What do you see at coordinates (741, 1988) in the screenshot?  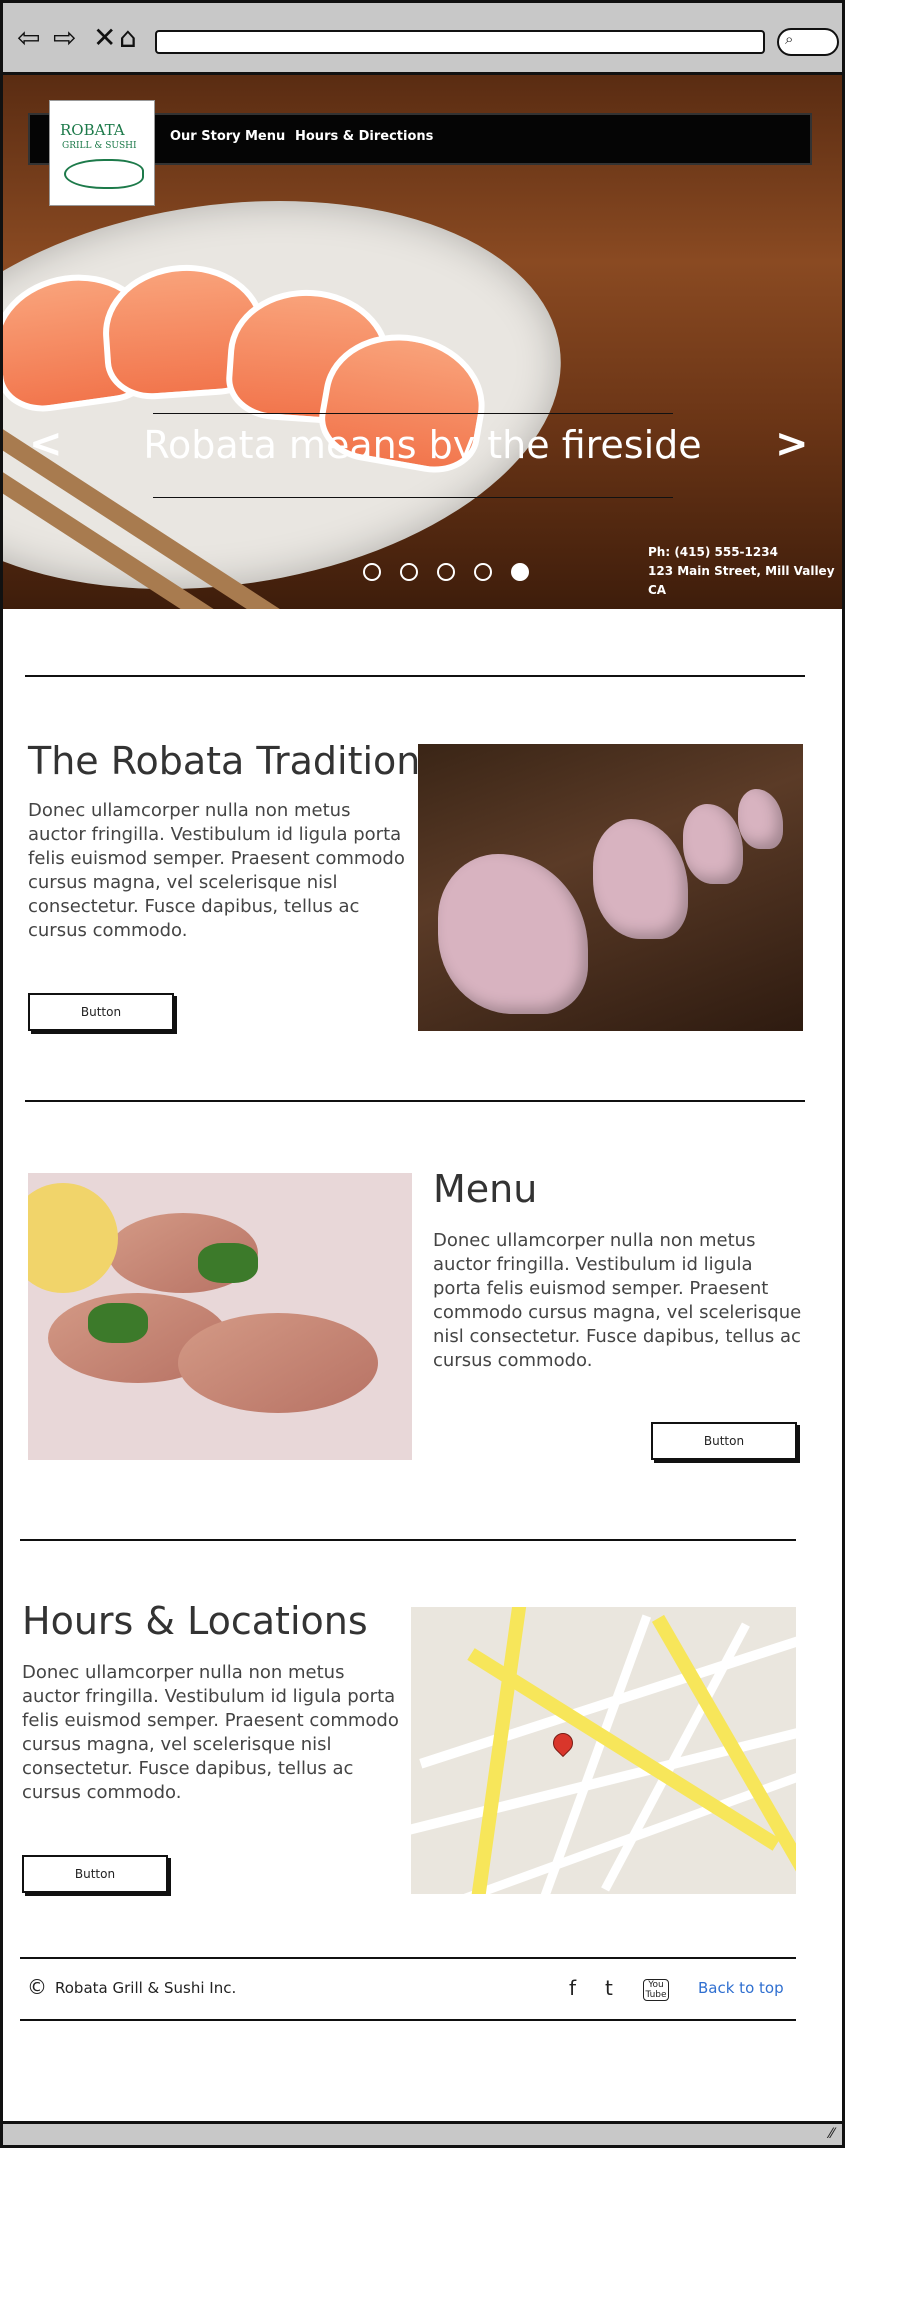 I see `back-to-top-link: Back to top` at bounding box center [741, 1988].